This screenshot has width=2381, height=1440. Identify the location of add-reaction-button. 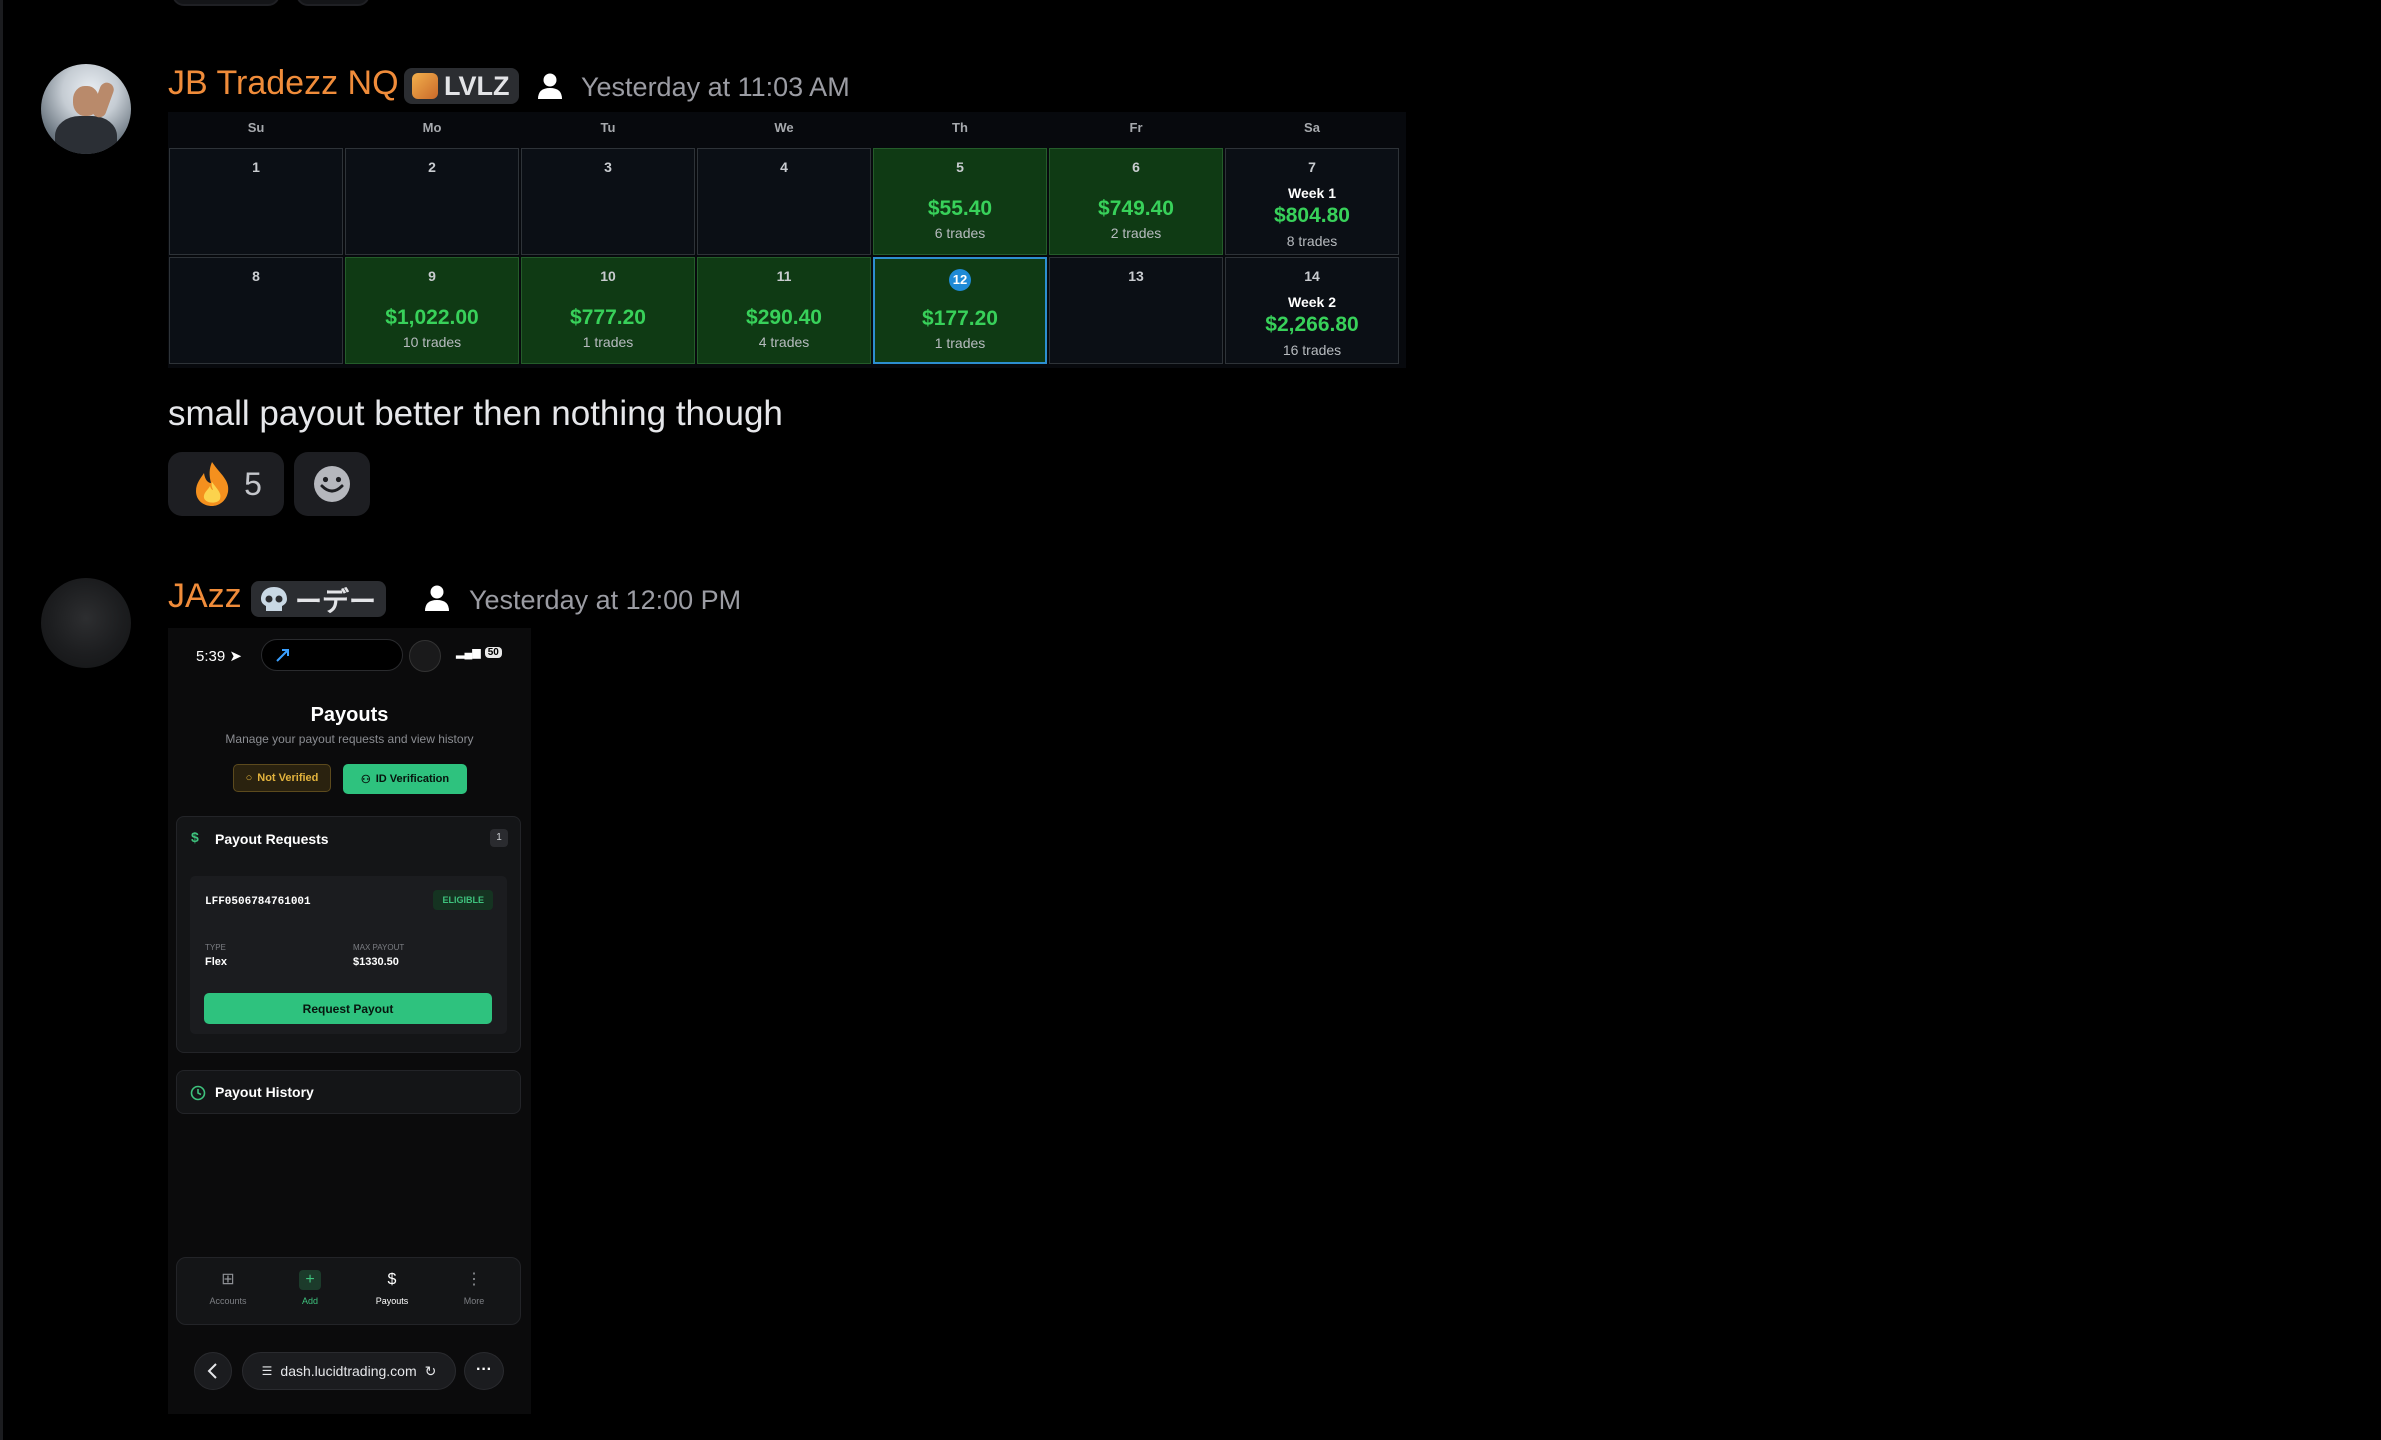
(332, 484).